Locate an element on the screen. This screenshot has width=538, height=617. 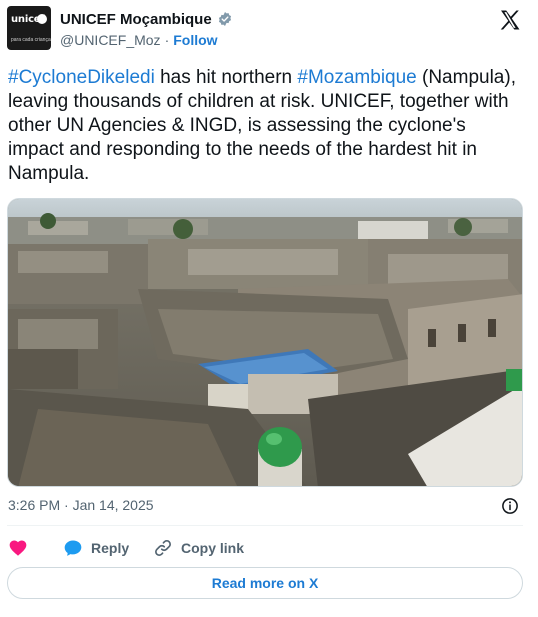
divider is located at coordinates (265, 525).